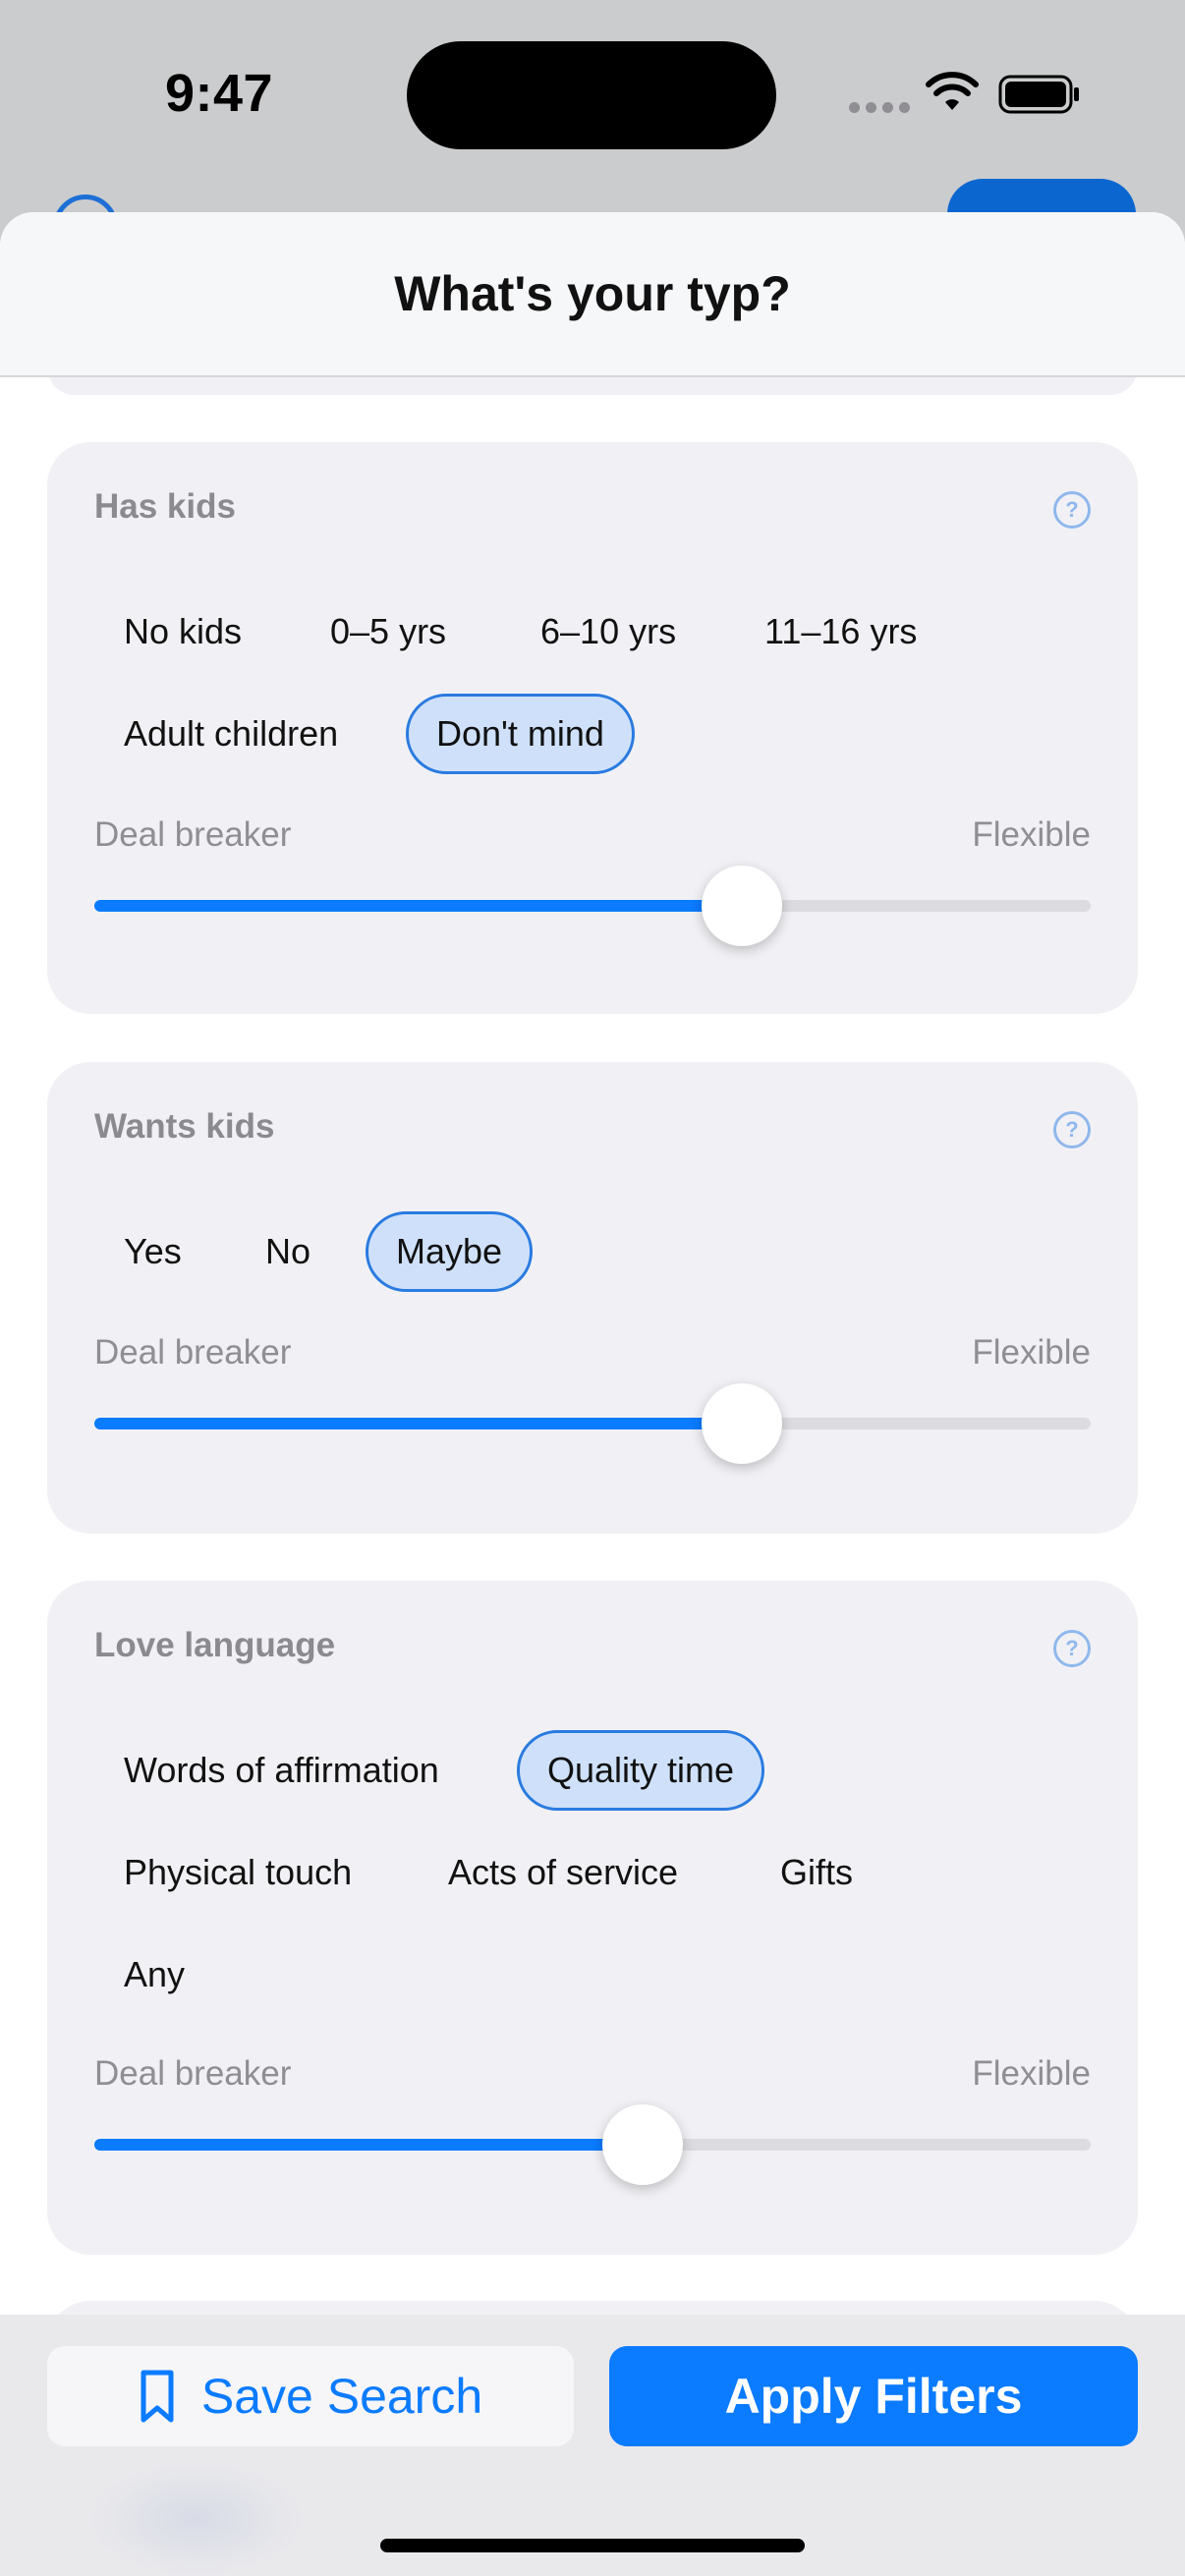 The width and height of the screenshot is (1185, 2576). What do you see at coordinates (183, 631) in the screenshot?
I see `chip-no-kids: No kids` at bounding box center [183, 631].